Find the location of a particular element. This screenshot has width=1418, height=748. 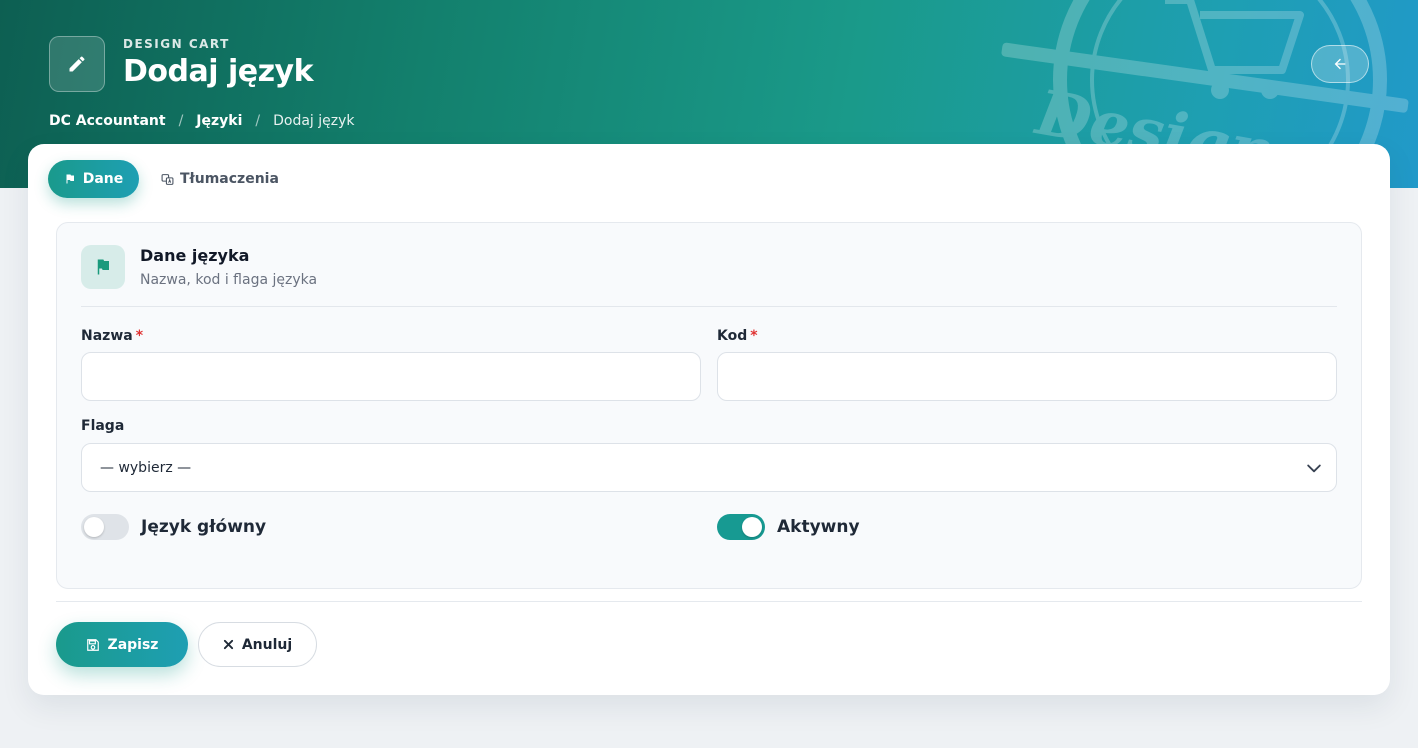

flag-select: — wybierz — is located at coordinates (709, 467).